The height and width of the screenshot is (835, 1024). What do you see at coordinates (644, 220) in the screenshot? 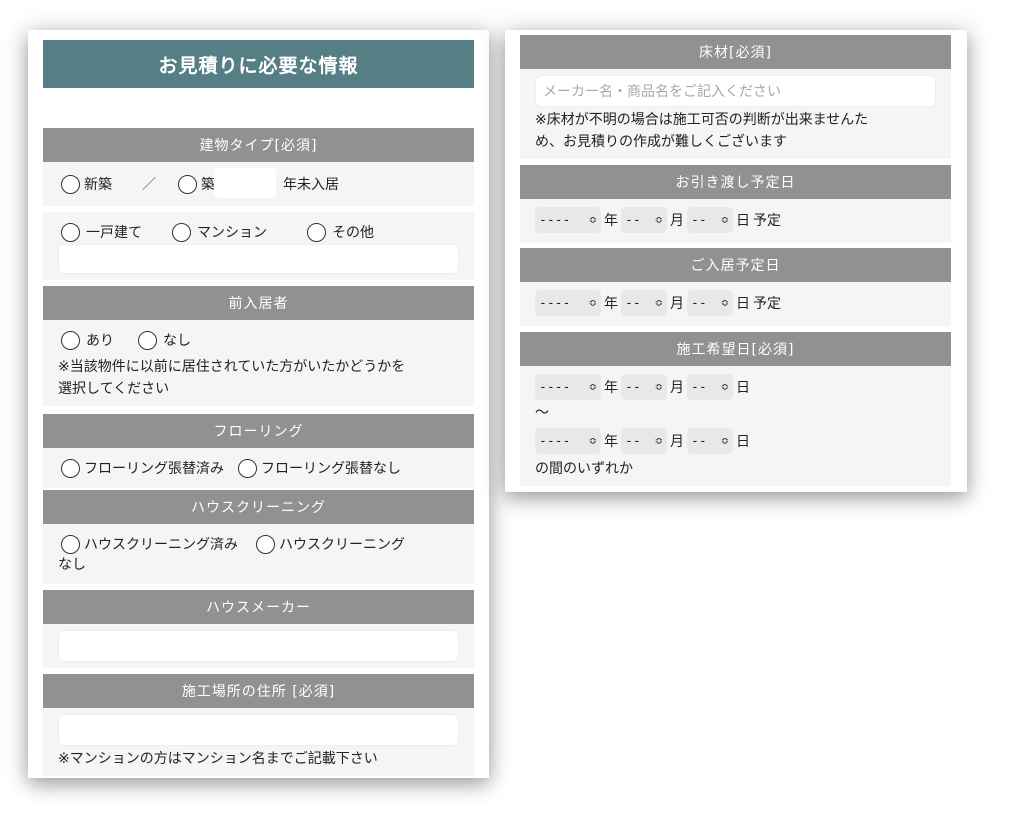
I see `handover-month-select: -- ≎` at bounding box center [644, 220].